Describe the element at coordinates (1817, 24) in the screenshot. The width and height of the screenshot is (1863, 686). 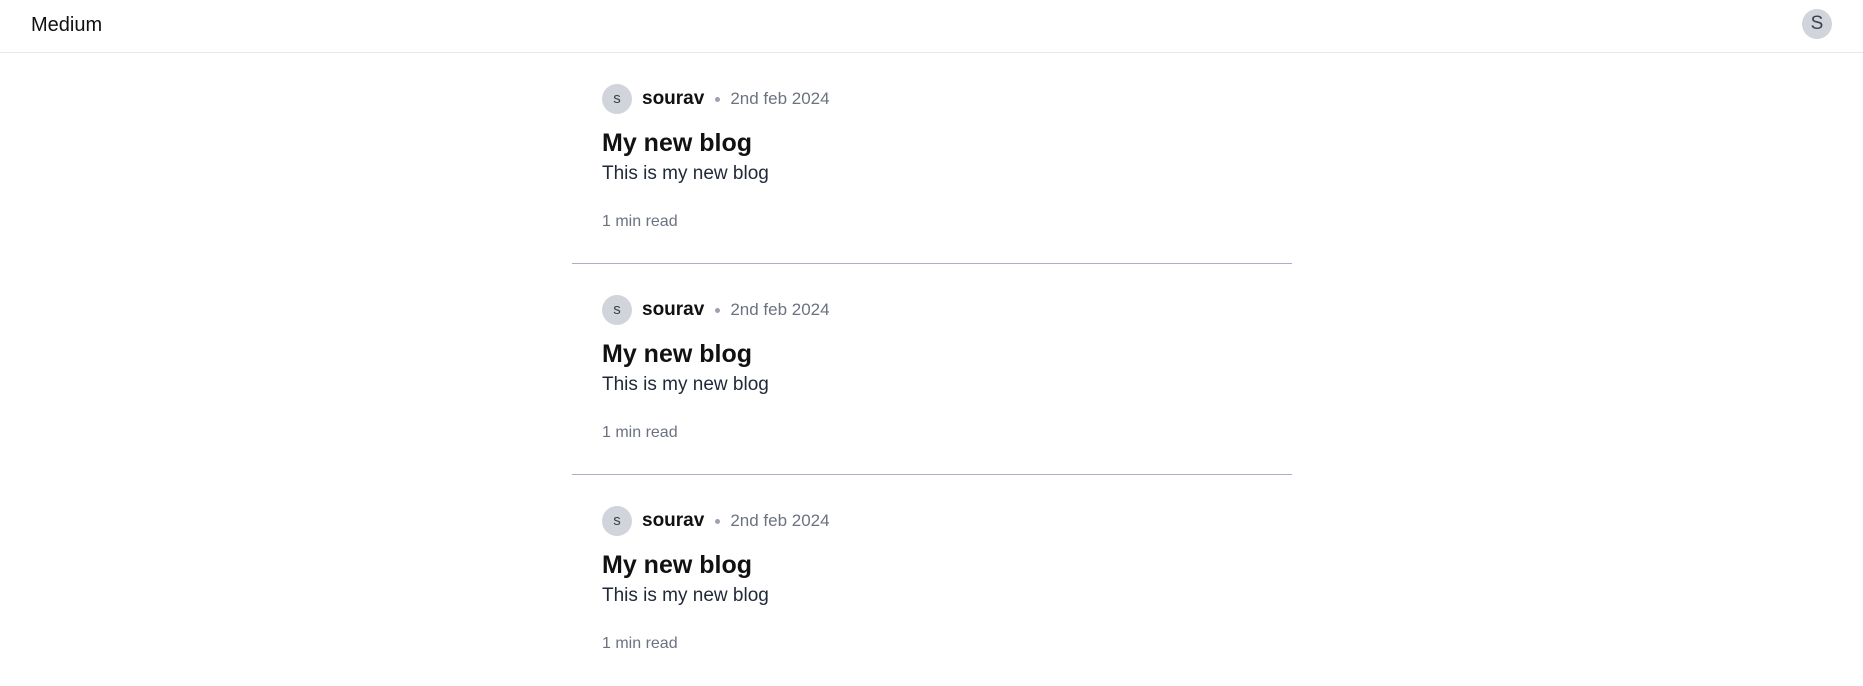
I see `user-avatar: S` at that location.